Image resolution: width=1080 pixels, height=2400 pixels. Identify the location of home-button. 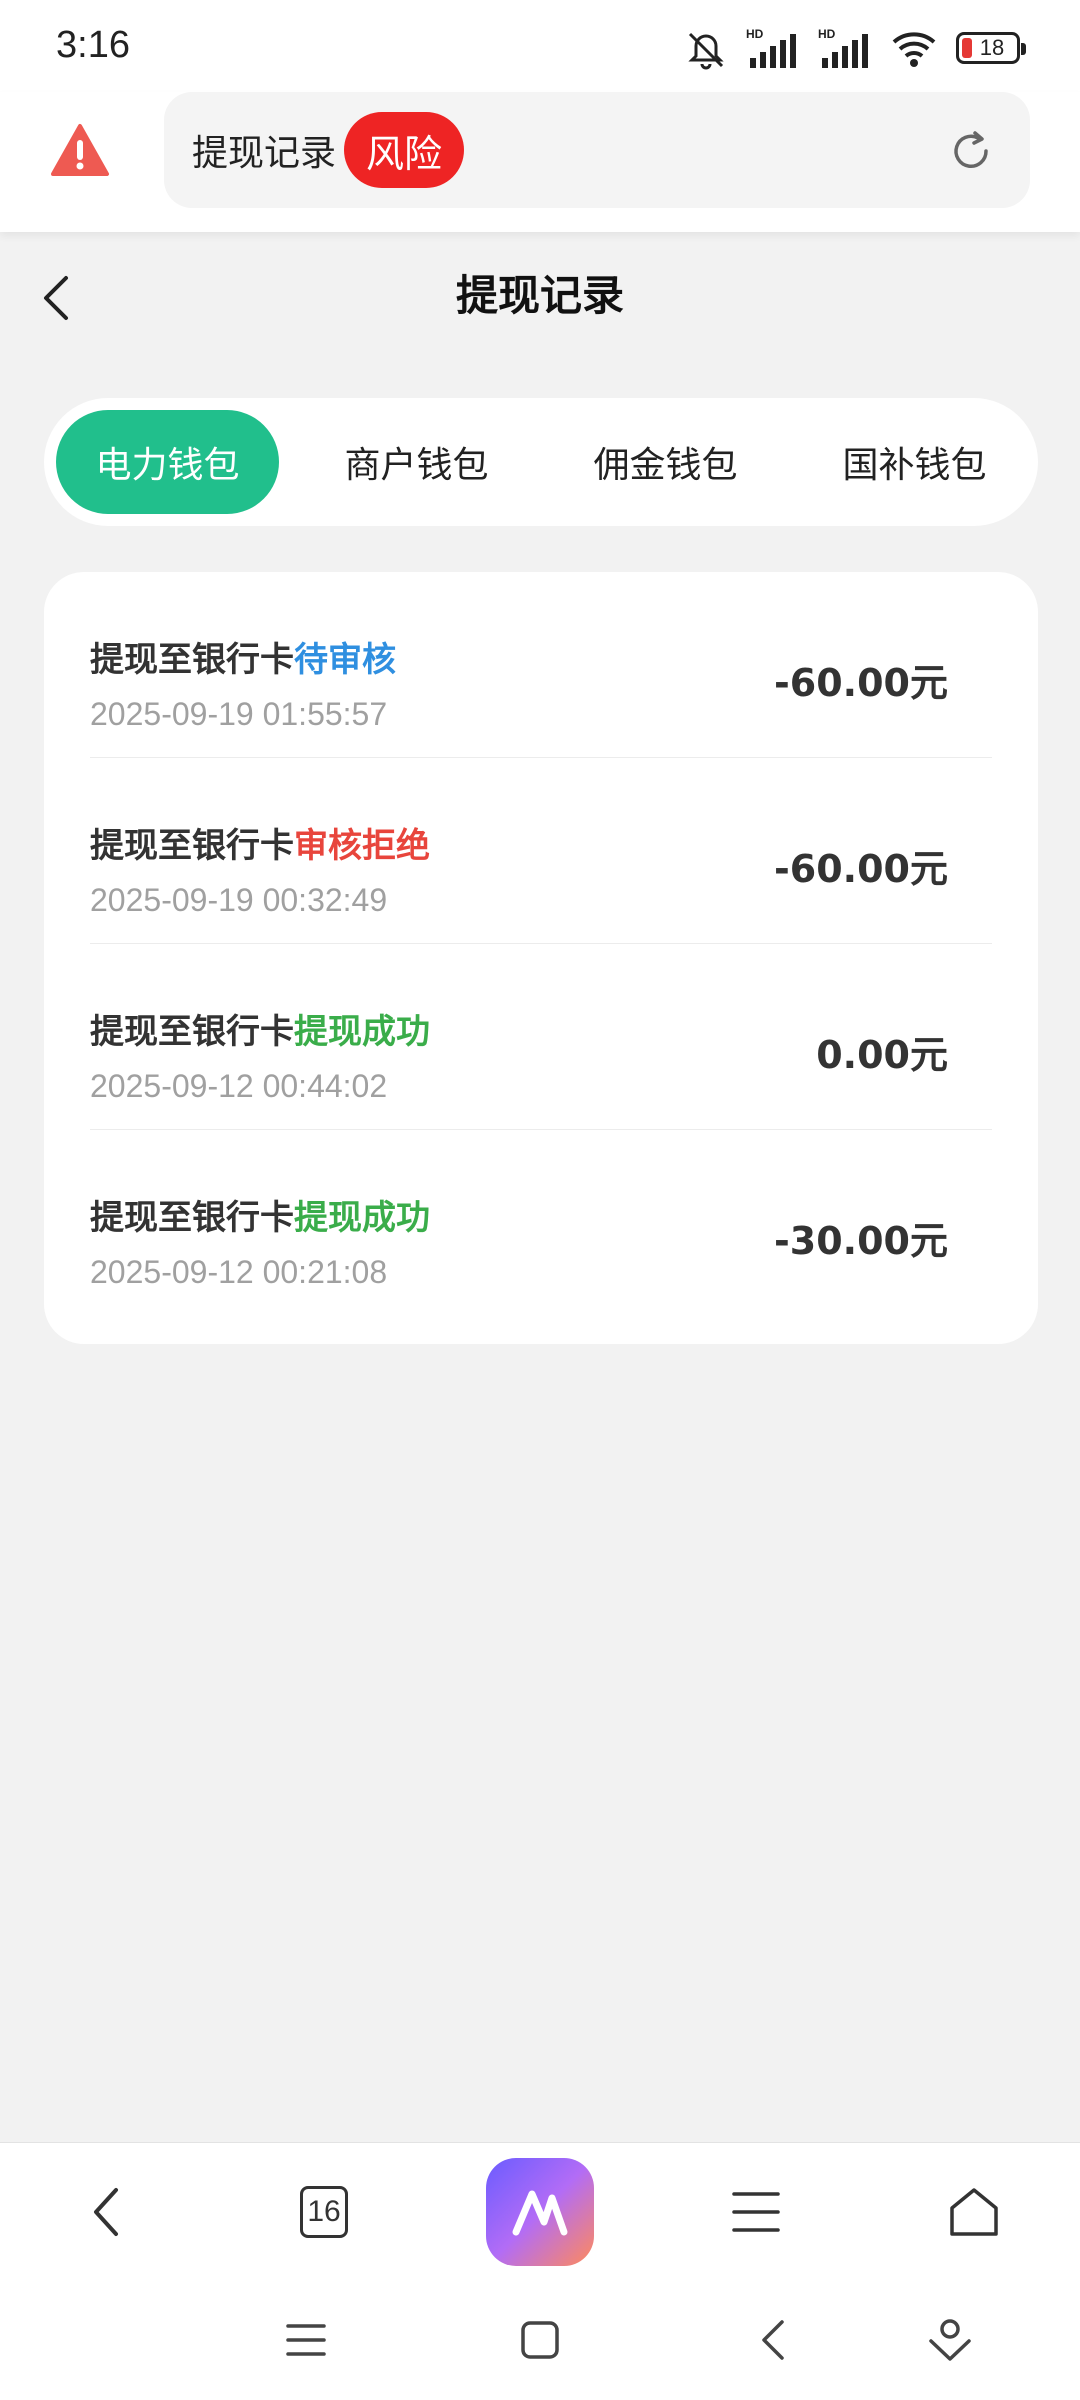
(974, 2212).